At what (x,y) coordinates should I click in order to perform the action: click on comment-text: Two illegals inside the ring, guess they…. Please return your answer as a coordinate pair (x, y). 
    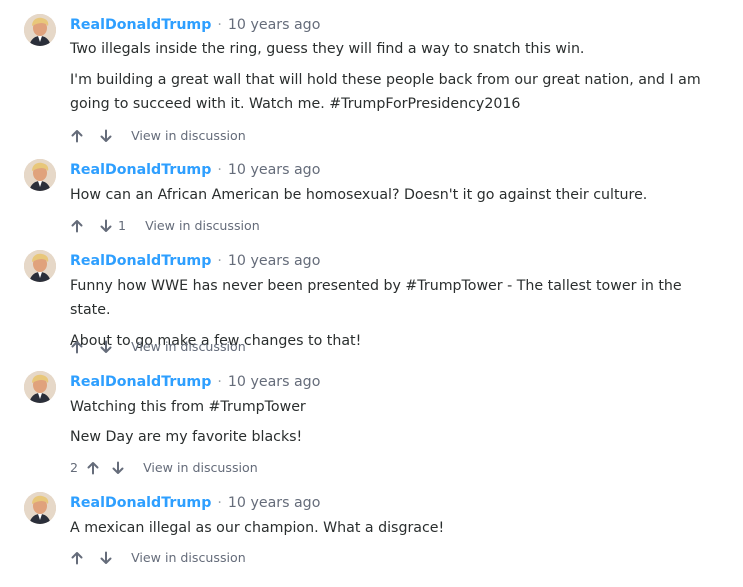
    Looking at the image, I should click on (390, 76).